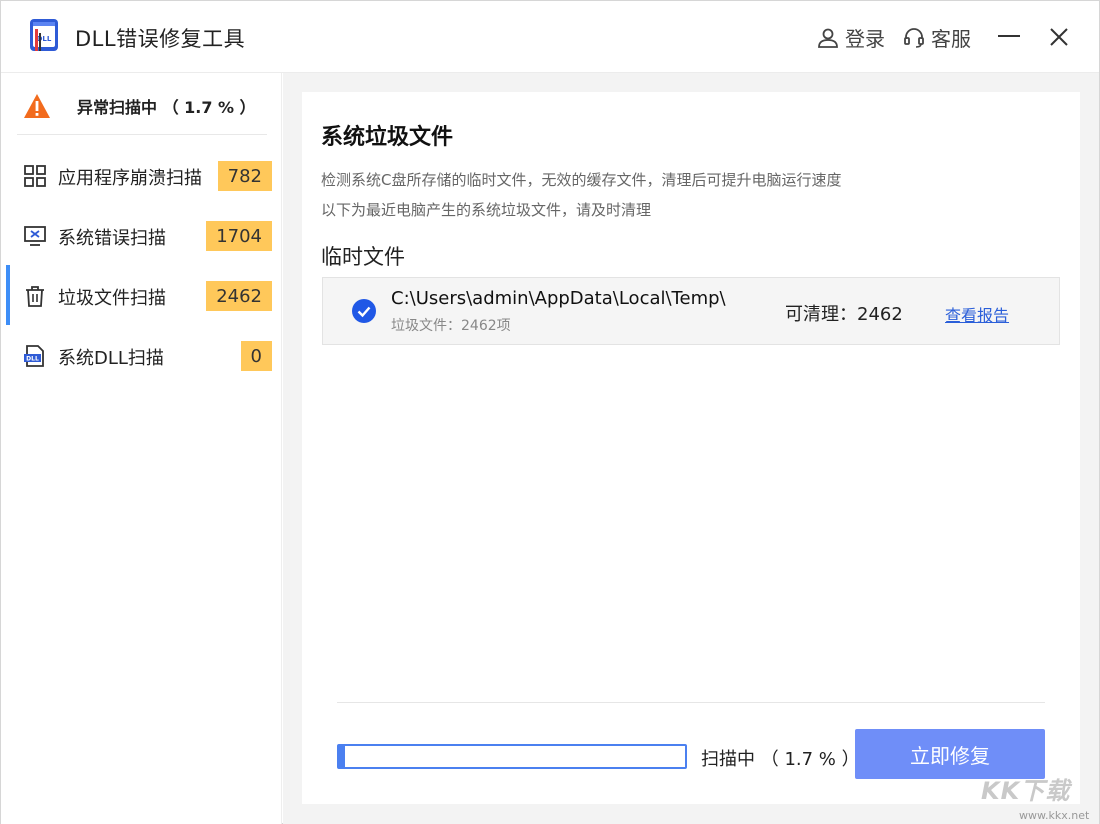 This screenshot has width=1100, height=824. I want to click on checked-circle-icon, so click(364, 311).